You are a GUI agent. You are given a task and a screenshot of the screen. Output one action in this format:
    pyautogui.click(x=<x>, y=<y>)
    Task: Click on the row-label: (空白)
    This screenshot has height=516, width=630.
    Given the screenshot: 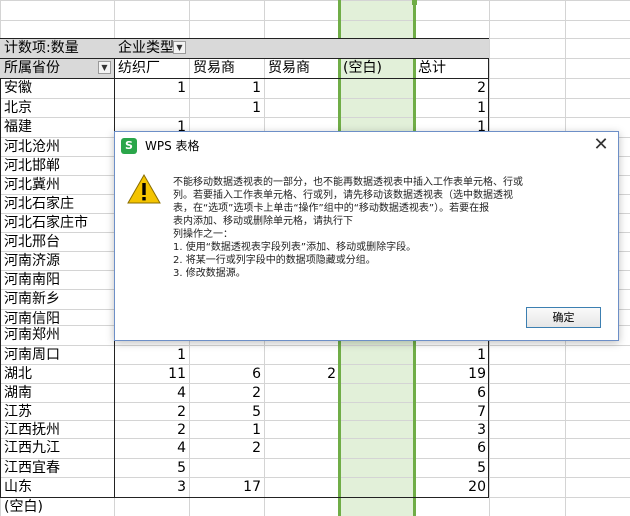 What is the action you would take?
    pyautogui.click(x=57, y=507)
    